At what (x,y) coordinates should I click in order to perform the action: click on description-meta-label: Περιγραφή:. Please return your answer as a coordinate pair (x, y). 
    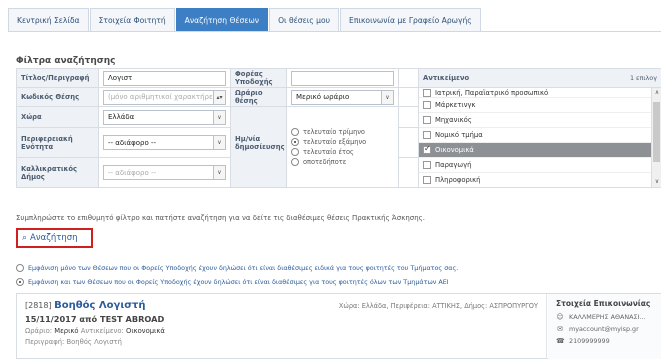
    Looking at the image, I should click on (45, 342).